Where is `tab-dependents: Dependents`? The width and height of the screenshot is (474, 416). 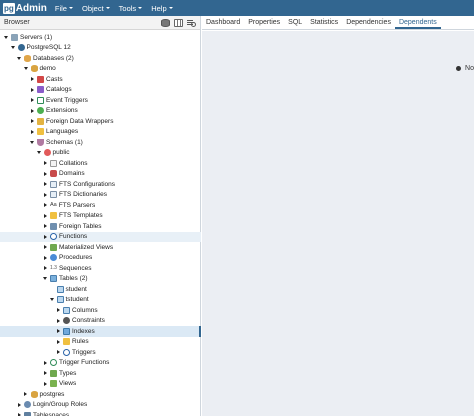 tab-dependents: Dependents is located at coordinates (417, 24).